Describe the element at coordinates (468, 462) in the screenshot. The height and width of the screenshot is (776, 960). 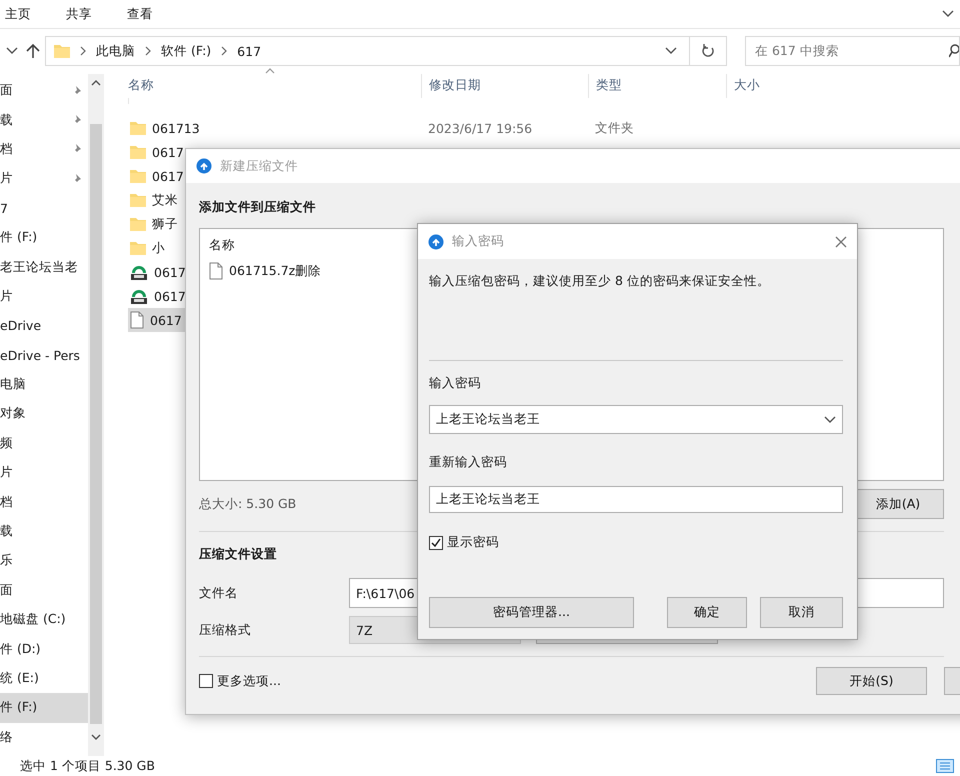
I see `field-label: 重新输入密码` at that location.